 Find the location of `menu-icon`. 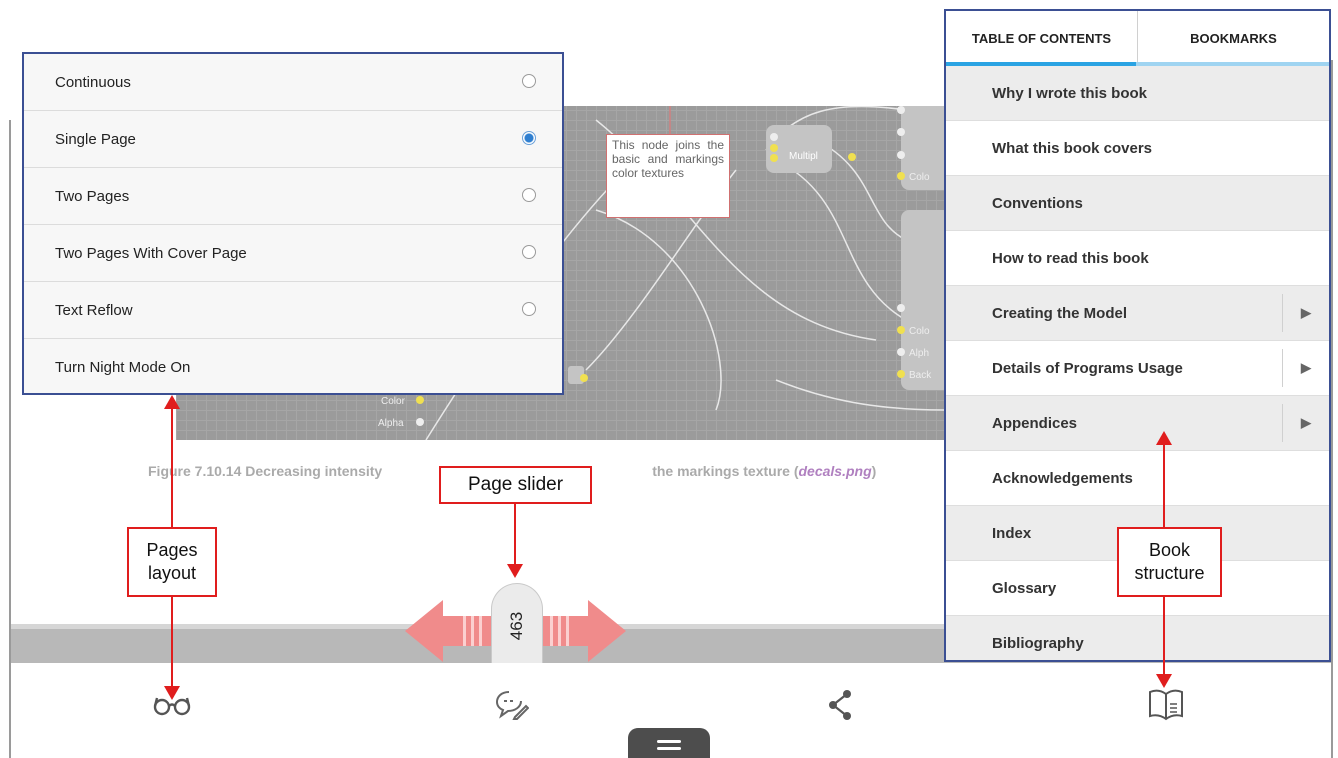

menu-icon is located at coordinates (669, 743).